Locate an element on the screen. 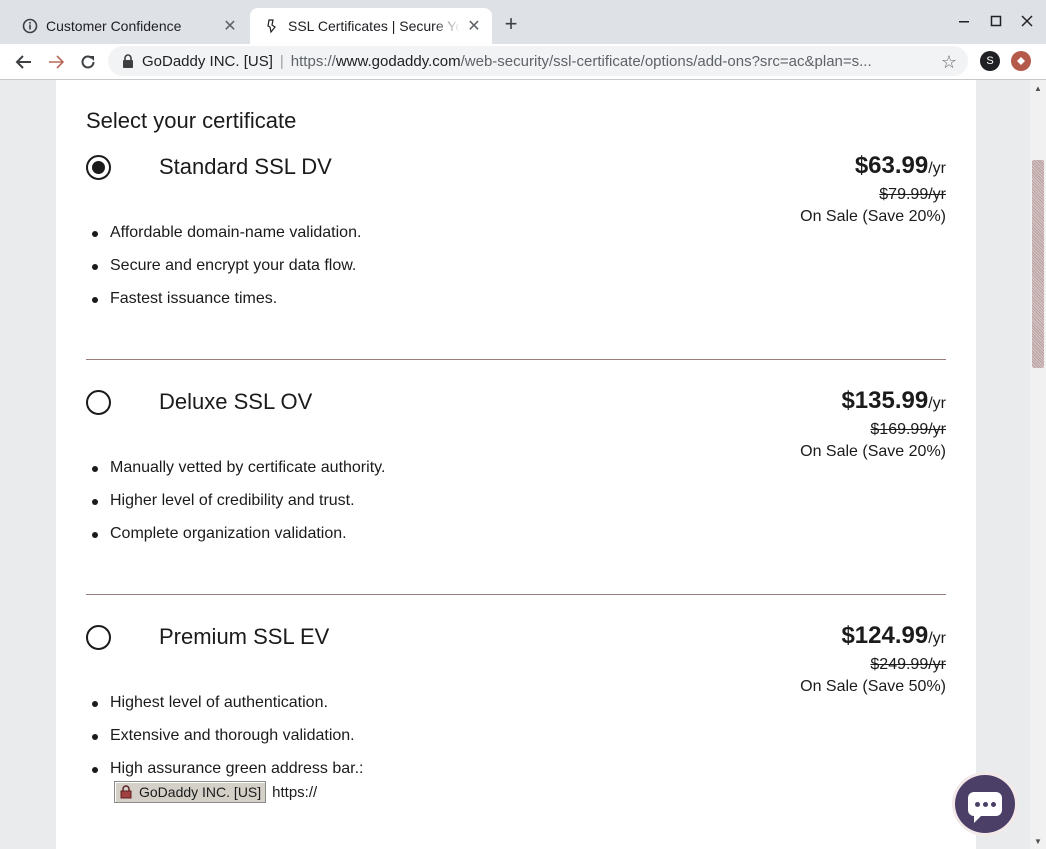 The width and height of the screenshot is (1046, 849). tab-title: SSL Certificates | Secure Your Website is located at coordinates (374, 26).